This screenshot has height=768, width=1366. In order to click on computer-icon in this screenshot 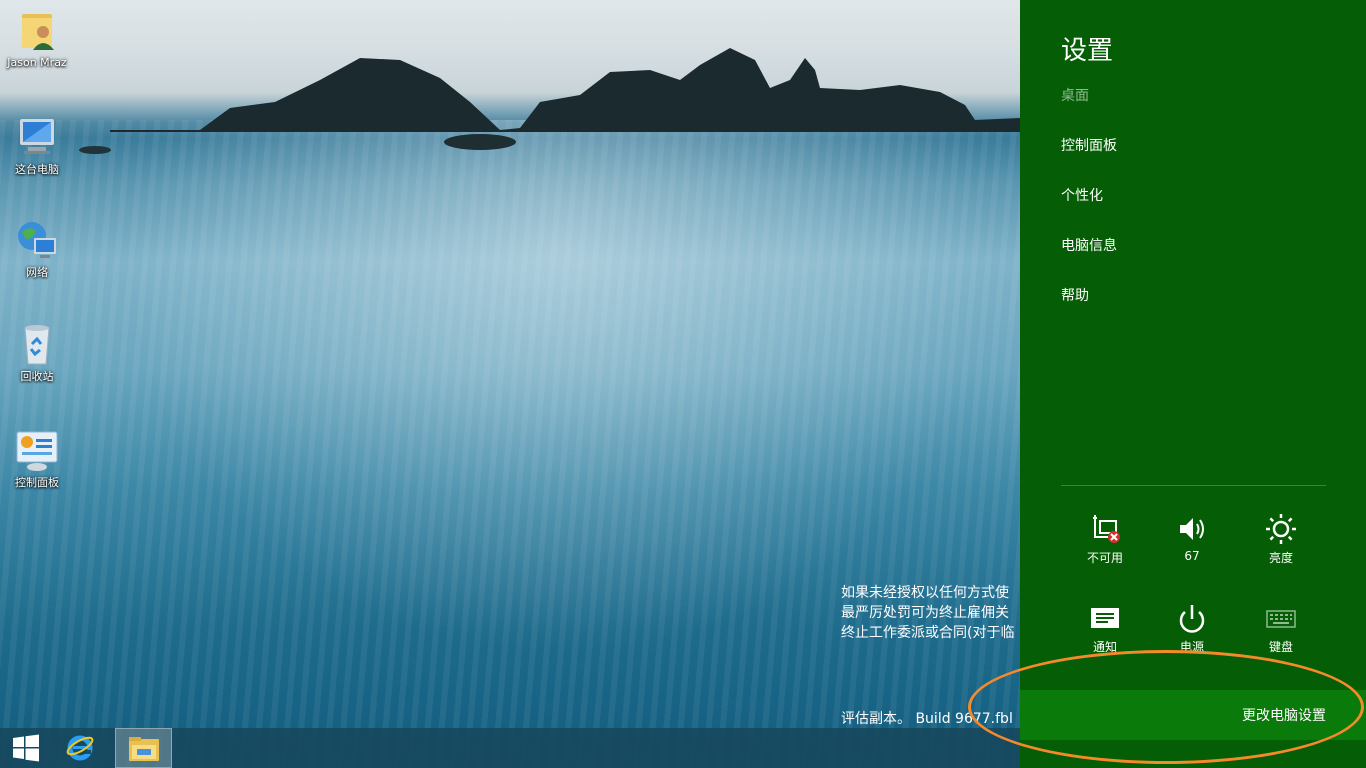, I will do `click(37, 136)`.